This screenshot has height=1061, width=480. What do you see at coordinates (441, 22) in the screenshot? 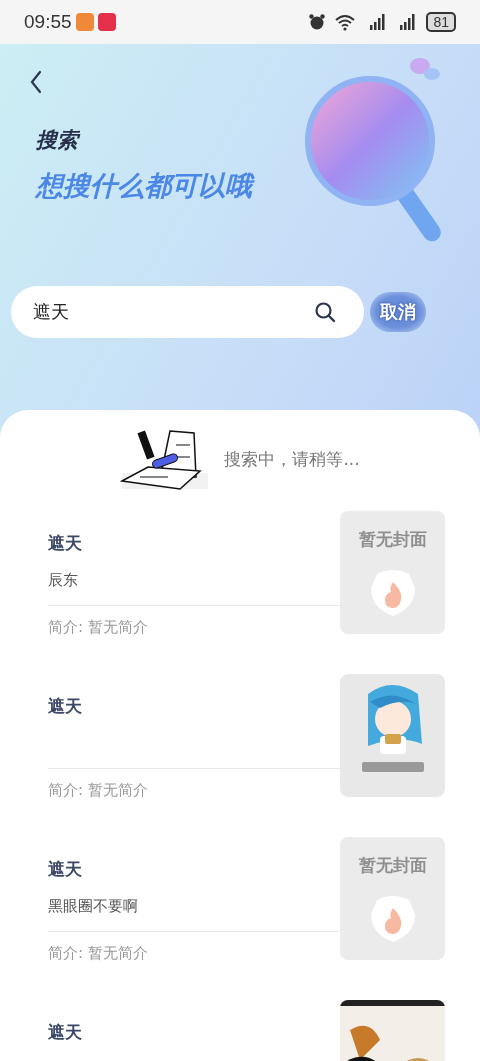
I see `battery-indicator: 81` at bounding box center [441, 22].